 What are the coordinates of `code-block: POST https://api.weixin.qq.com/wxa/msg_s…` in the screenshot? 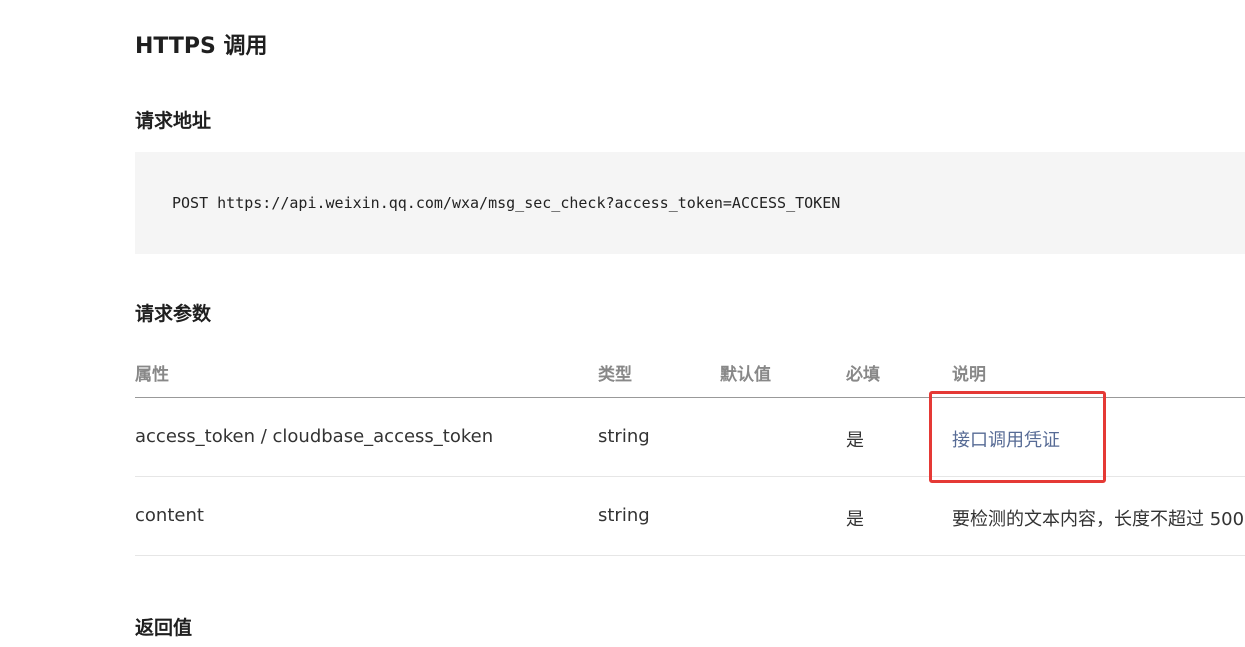 It's located at (690, 203).